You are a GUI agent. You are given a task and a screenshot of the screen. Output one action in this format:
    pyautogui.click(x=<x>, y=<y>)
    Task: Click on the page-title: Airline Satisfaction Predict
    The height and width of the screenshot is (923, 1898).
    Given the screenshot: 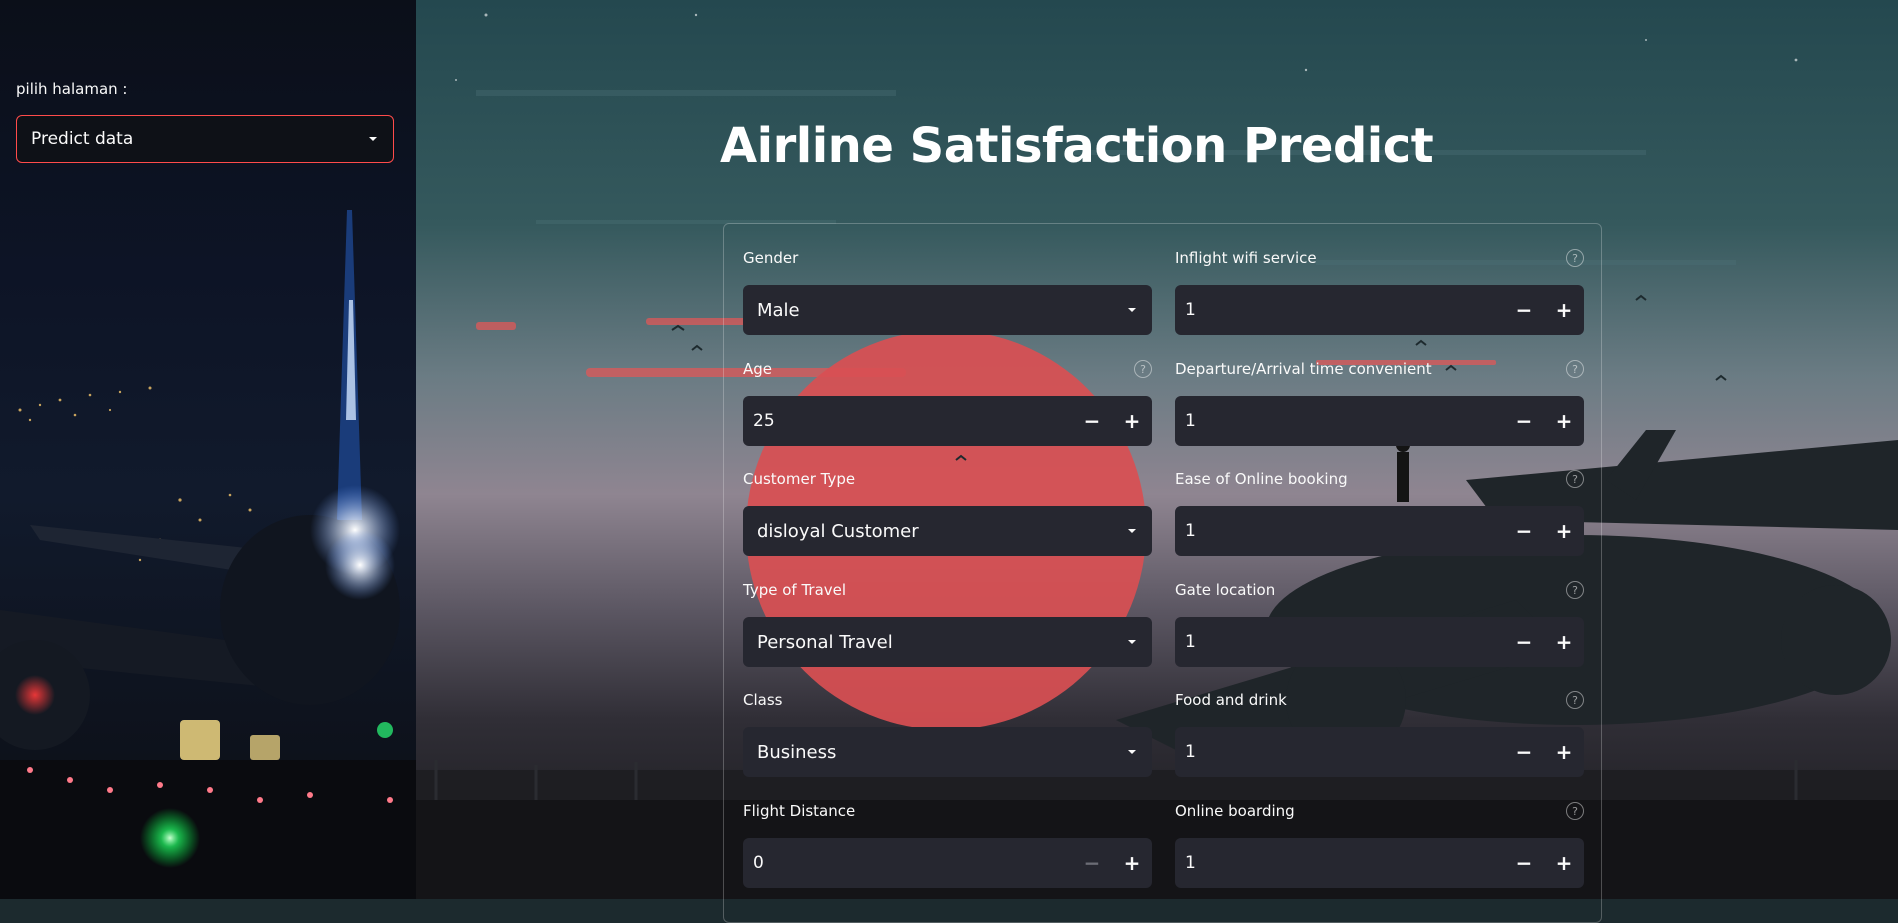 What is the action you would take?
    pyautogui.click(x=1077, y=146)
    